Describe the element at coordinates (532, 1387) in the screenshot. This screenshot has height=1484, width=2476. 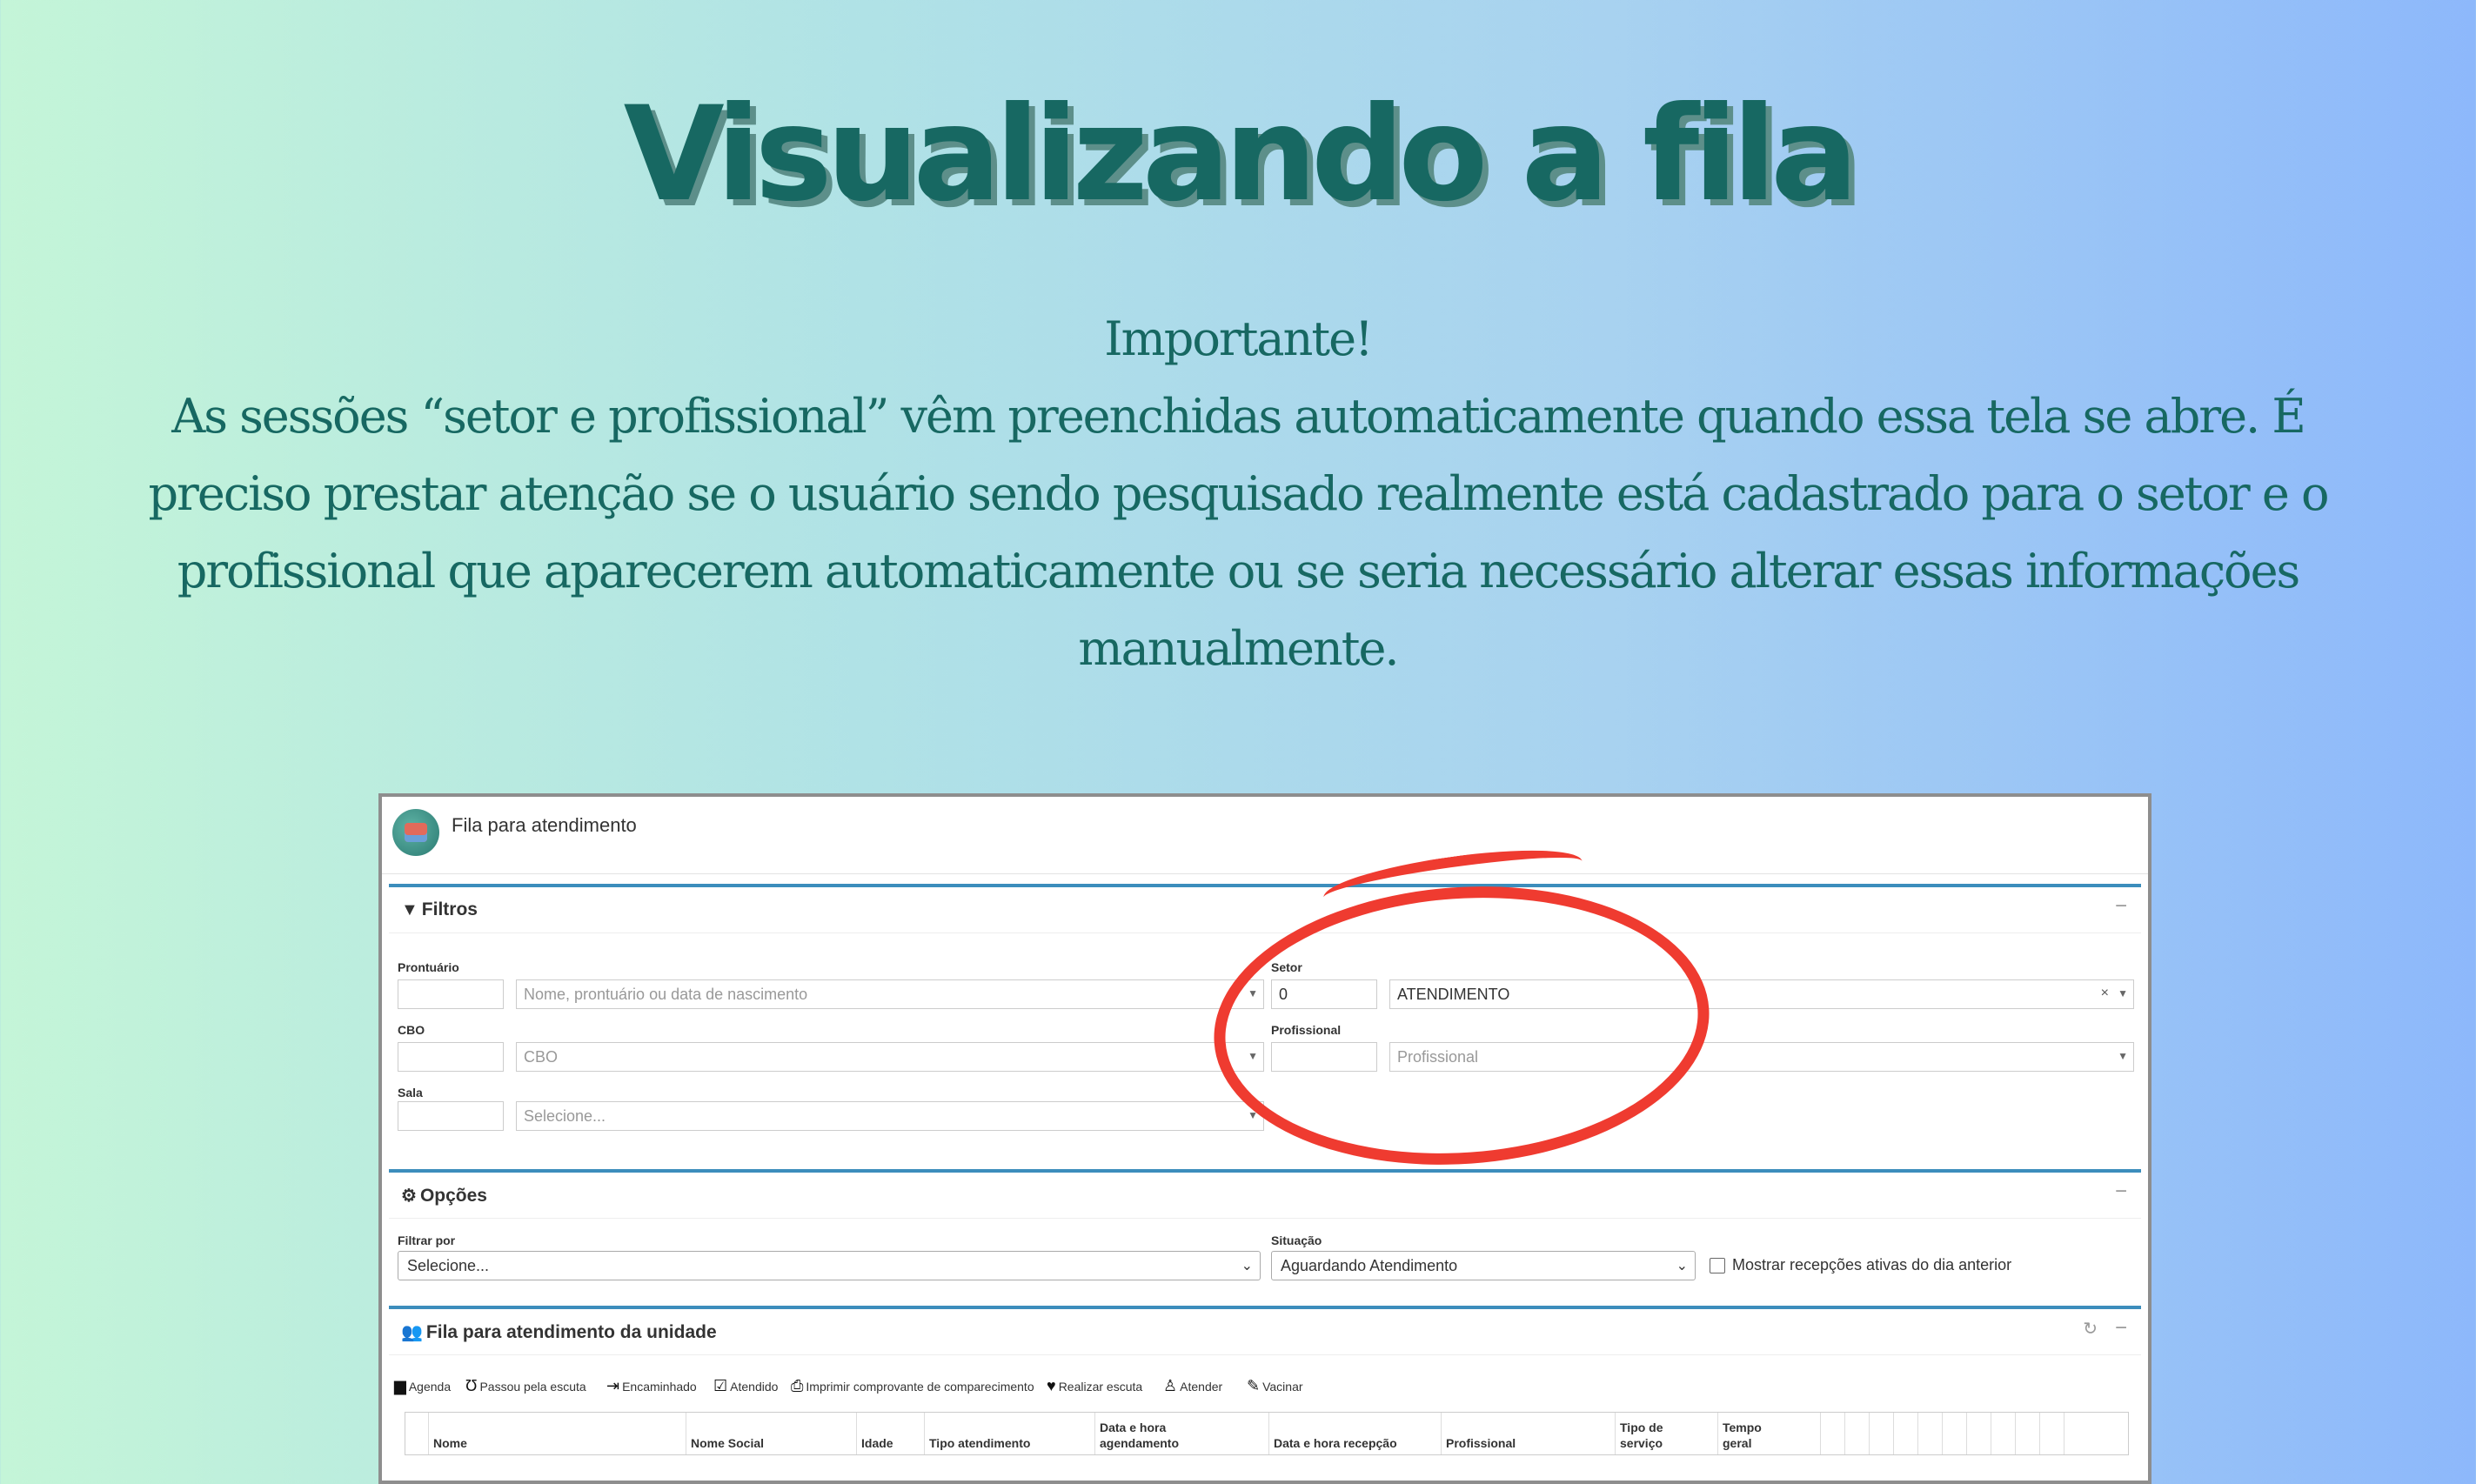
I see `tool-label: Passou pela escuta` at that location.